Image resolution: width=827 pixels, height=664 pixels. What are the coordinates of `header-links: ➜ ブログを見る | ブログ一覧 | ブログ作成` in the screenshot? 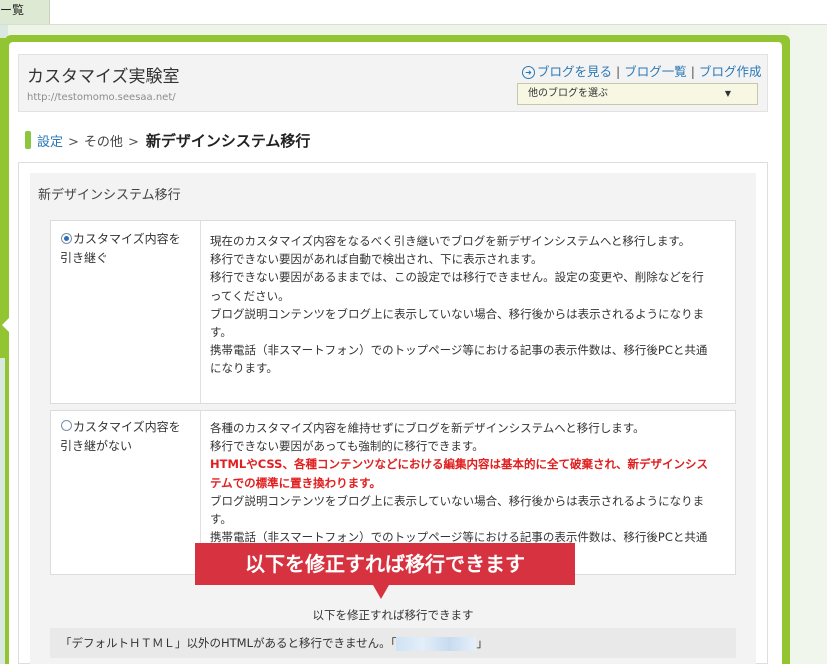 It's located at (641, 70).